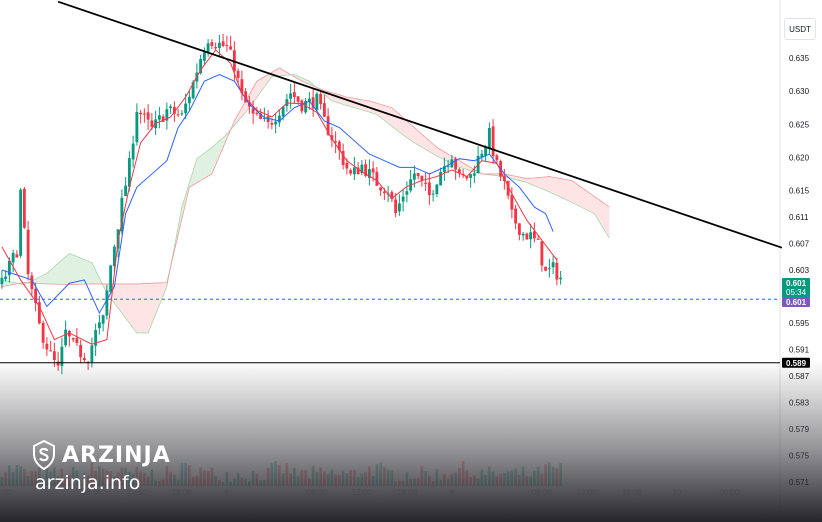  I want to click on last-price-tag: 0.60105:34, so click(796, 288).